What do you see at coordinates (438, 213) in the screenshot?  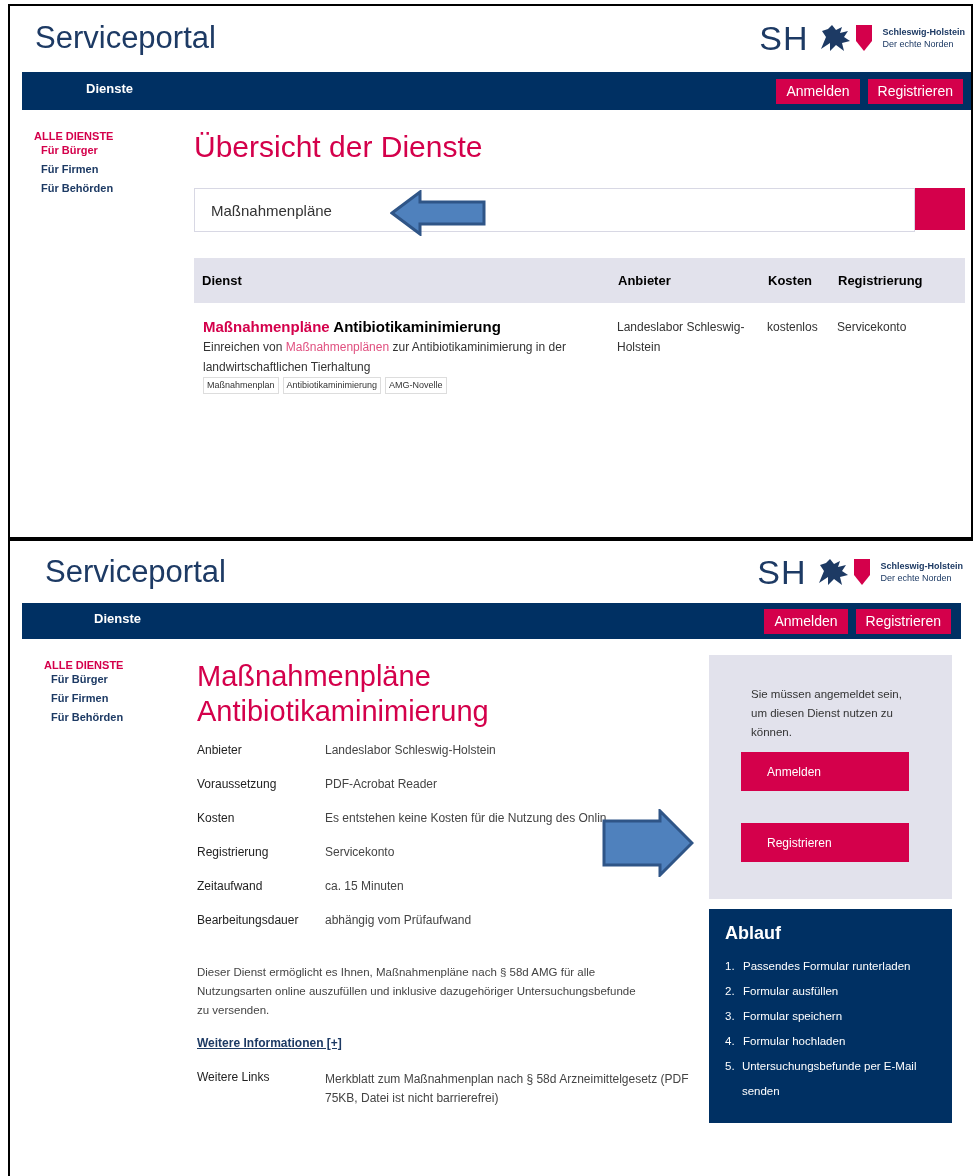 I see `arrow-icon` at bounding box center [438, 213].